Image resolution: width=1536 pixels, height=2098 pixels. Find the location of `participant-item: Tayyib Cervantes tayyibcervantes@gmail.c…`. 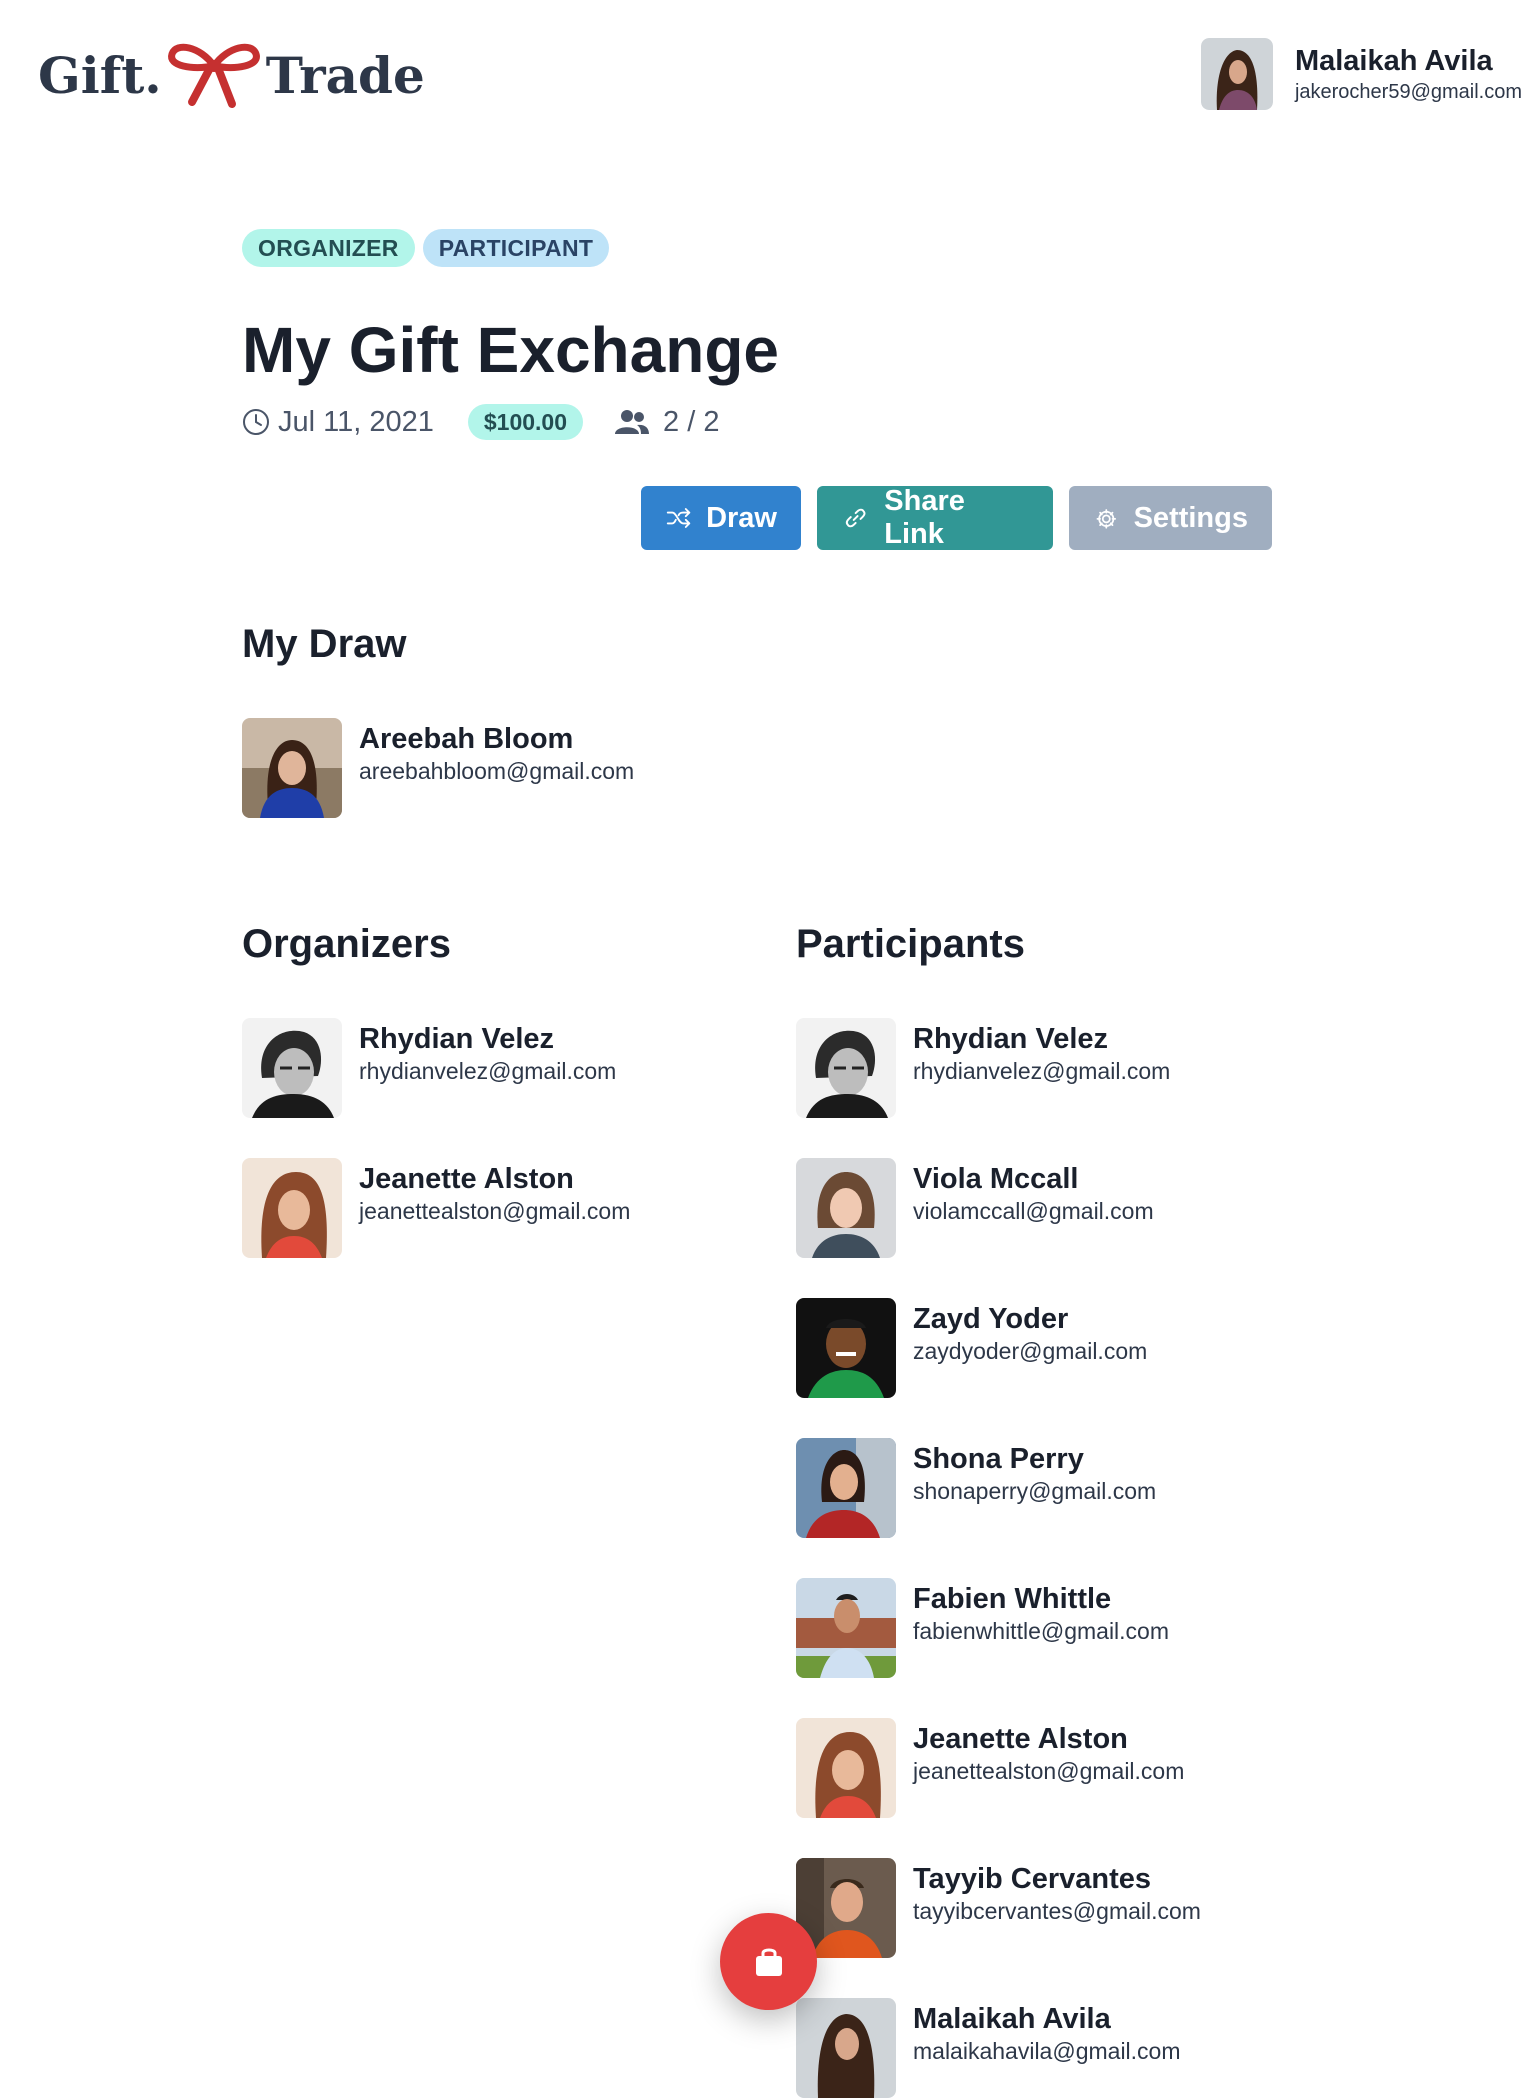

participant-item: Tayyib Cervantes tayyibcervantes@gmail.c… is located at coordinates (998, 1908).